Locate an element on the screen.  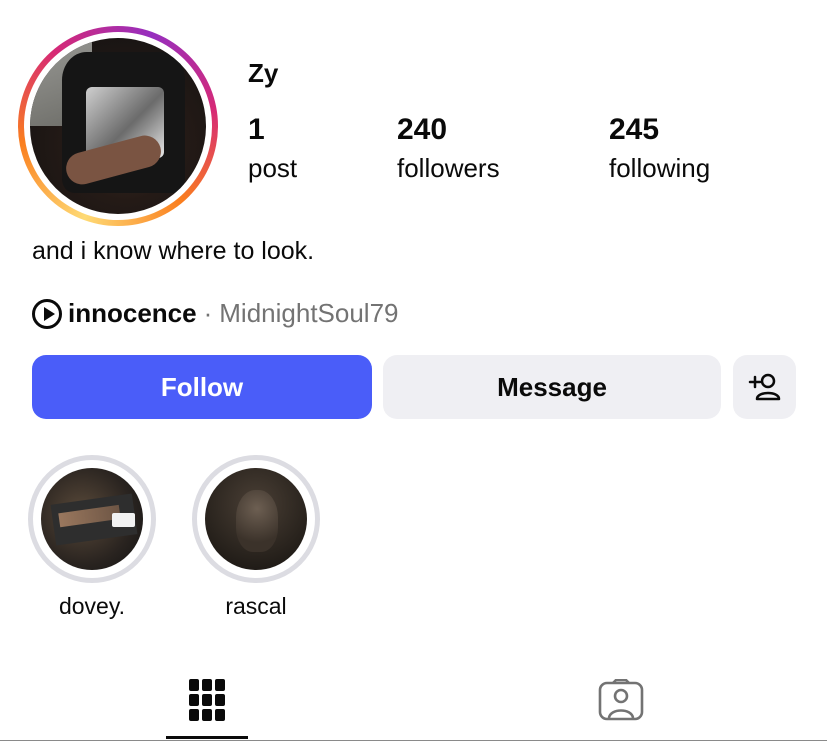
profile-avatar is located at coordinates (118, 126).